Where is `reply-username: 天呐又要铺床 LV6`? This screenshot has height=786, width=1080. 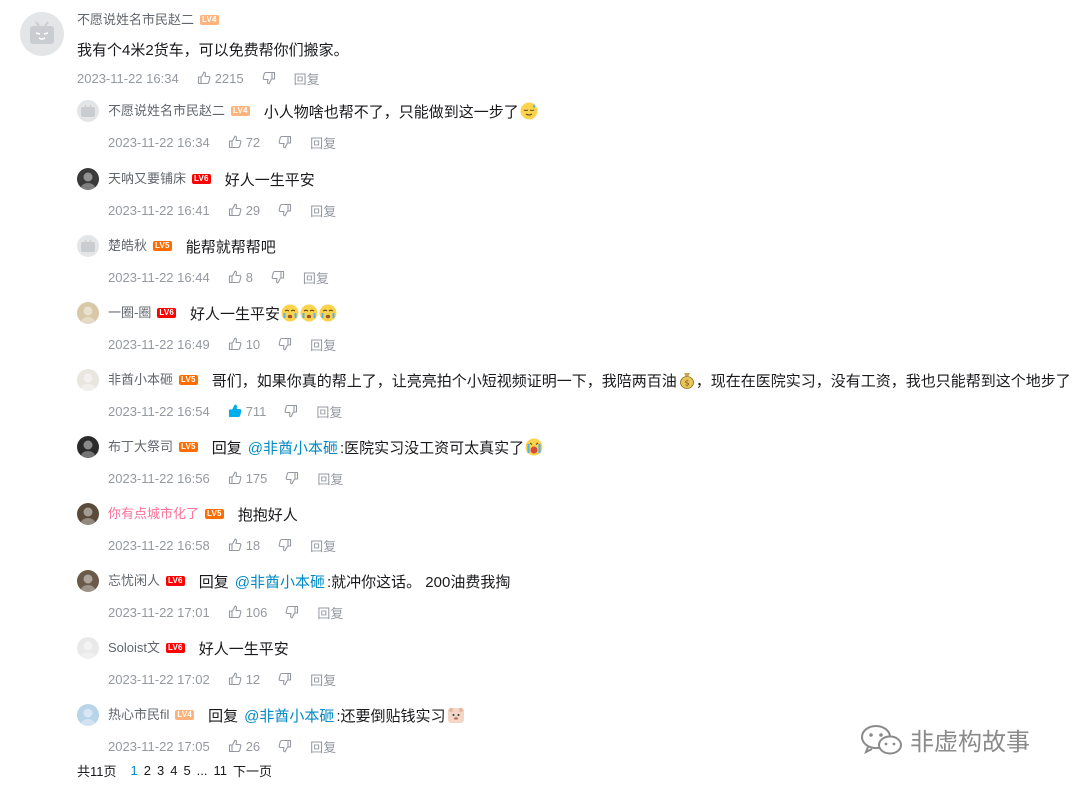
reply-username: 天呐又要铺床 LV6 is located at coordinates (159, 179).